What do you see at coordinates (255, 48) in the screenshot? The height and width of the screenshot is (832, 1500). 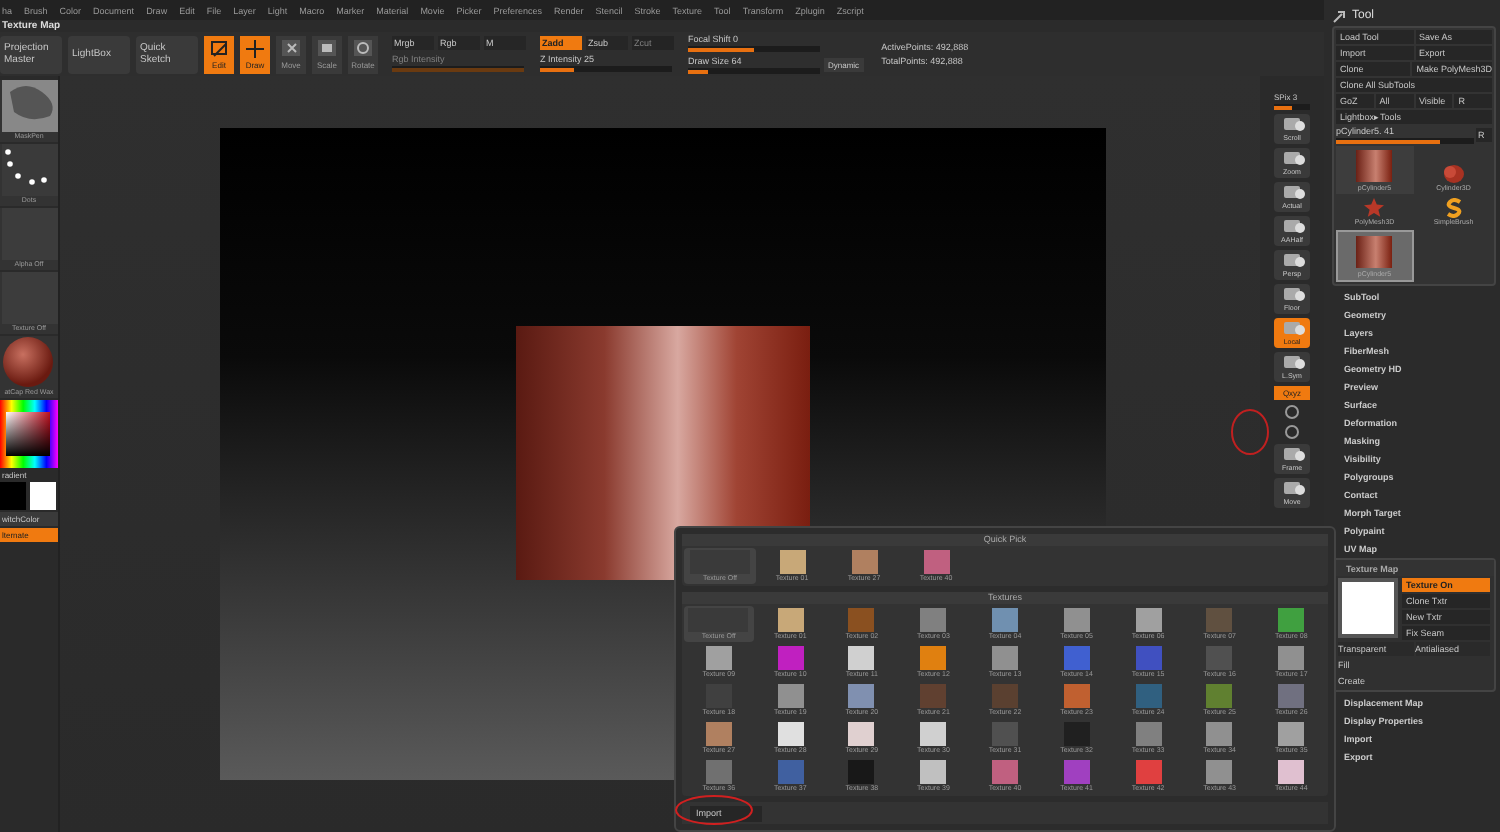 I see `crosshair-icon` at bounding box center [255, 48].